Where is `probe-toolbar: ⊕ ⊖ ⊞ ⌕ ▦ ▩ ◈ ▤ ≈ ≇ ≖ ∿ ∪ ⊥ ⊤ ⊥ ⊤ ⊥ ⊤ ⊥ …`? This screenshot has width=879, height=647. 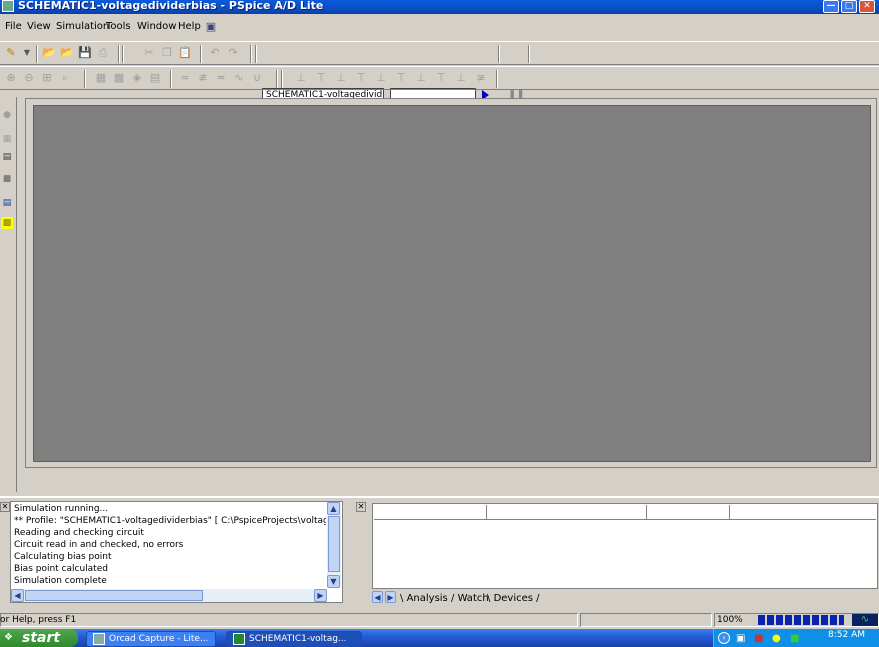
probe-toolbar: ⊕ ⊖ ⊞ ⌕ ▦ ▩ ◈ ▤ ≈ ≇ ≖ ∿ ∪ ⊥ ⊤ ⊥ ⊤ ⊥ ⊤ ⊥ … is located at coordinates (439, 78).